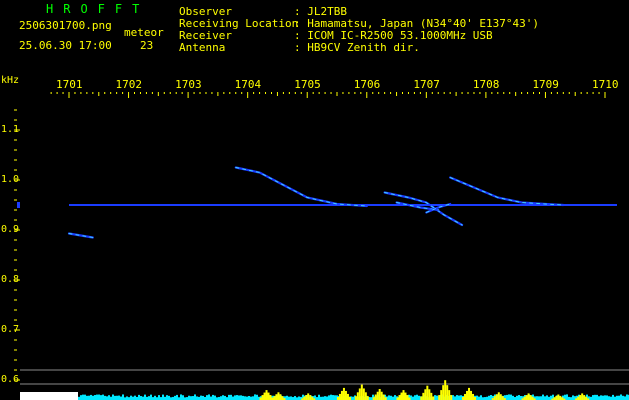 The image size is (629, 400). I want to click on echo-trace, so click(80, 235).